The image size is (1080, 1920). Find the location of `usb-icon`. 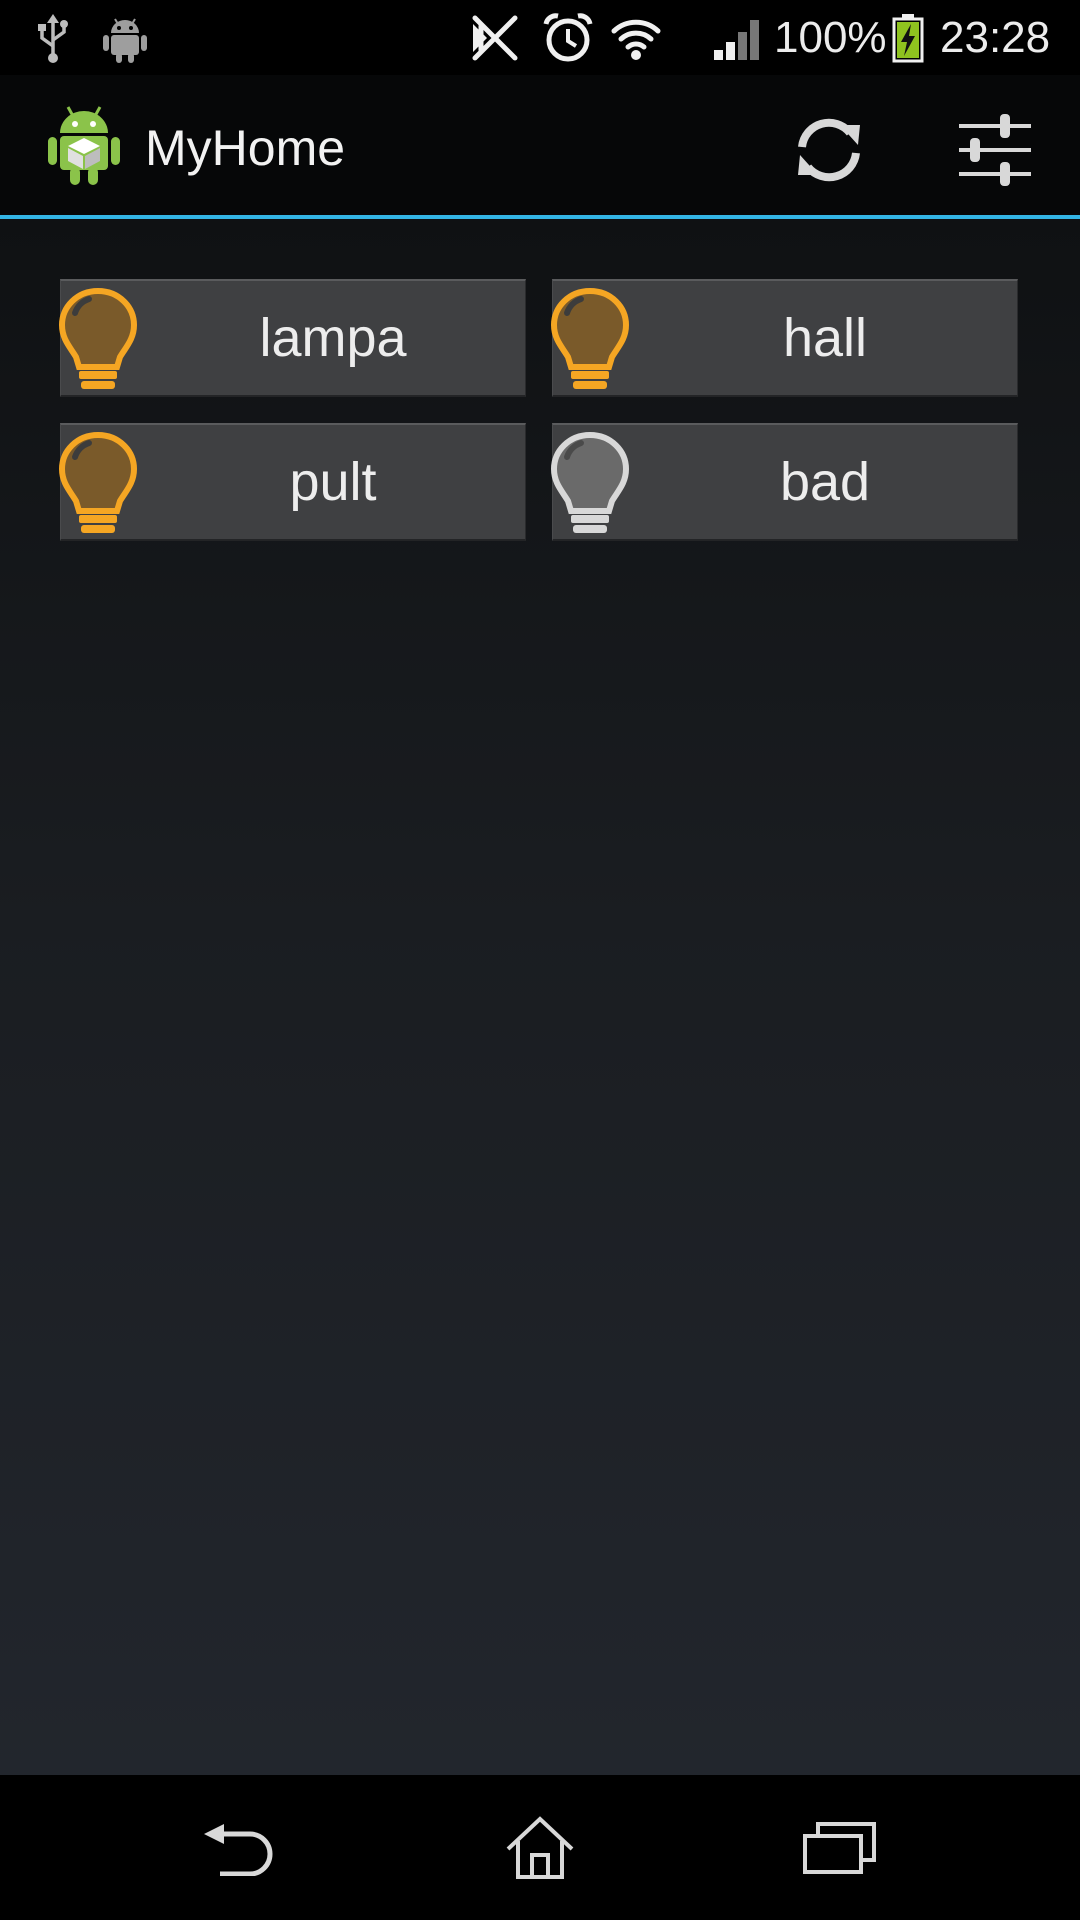

usb-icon is located at coordinates (53, 37).